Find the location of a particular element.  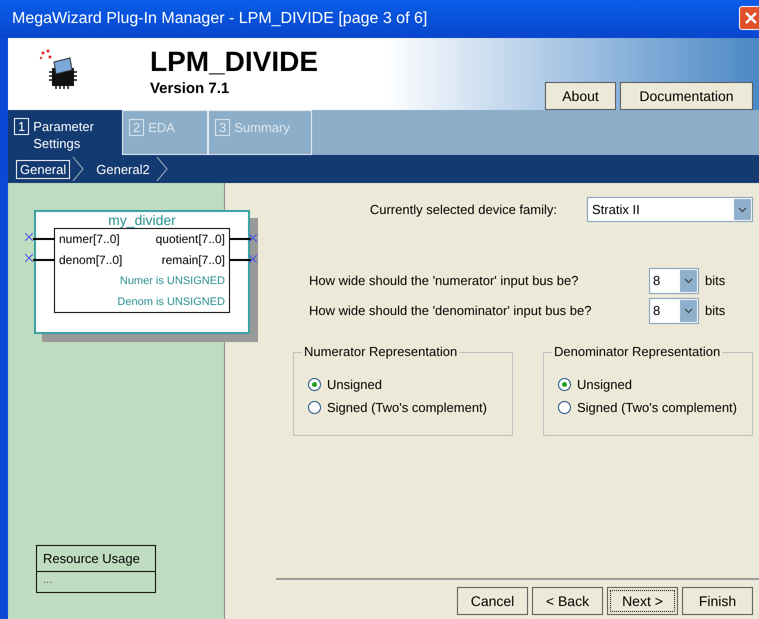

input-port: denom[7..0] is located at coordinates (90, 260).